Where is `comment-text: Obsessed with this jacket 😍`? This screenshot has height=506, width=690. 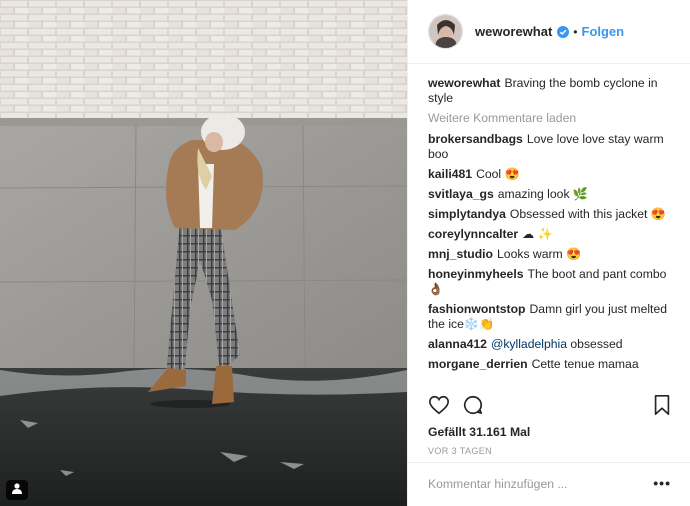
comment-text: Obsessed with this jacket 😍 is located at coordinates (587, 214).